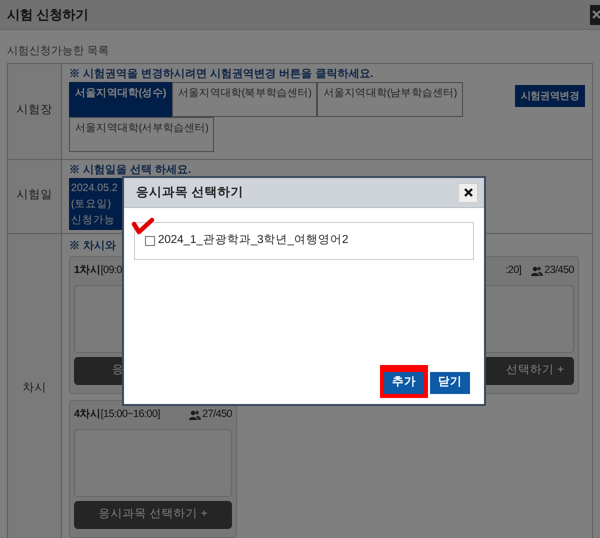 The height and width of the screenshot is (538, 600). Describe the element at coordinates (120, 99) in the screenshot. I see `venue-option: 서울지역대학(성수)` at that location.